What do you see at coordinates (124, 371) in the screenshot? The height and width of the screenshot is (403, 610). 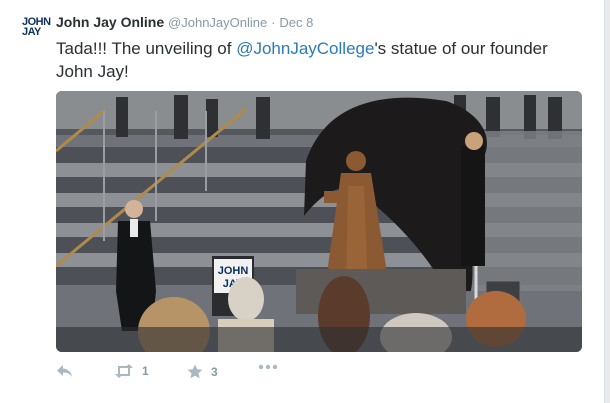 I see `retweet-icon` at bounding box center [124, 371].